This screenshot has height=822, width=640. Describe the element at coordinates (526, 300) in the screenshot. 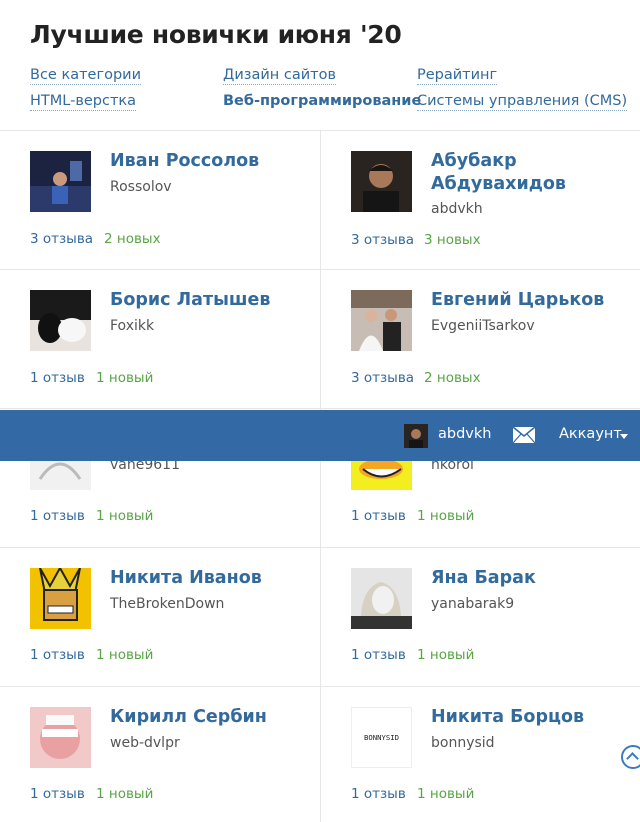

I see `user-name-link: Евгений Царьков` at that location.